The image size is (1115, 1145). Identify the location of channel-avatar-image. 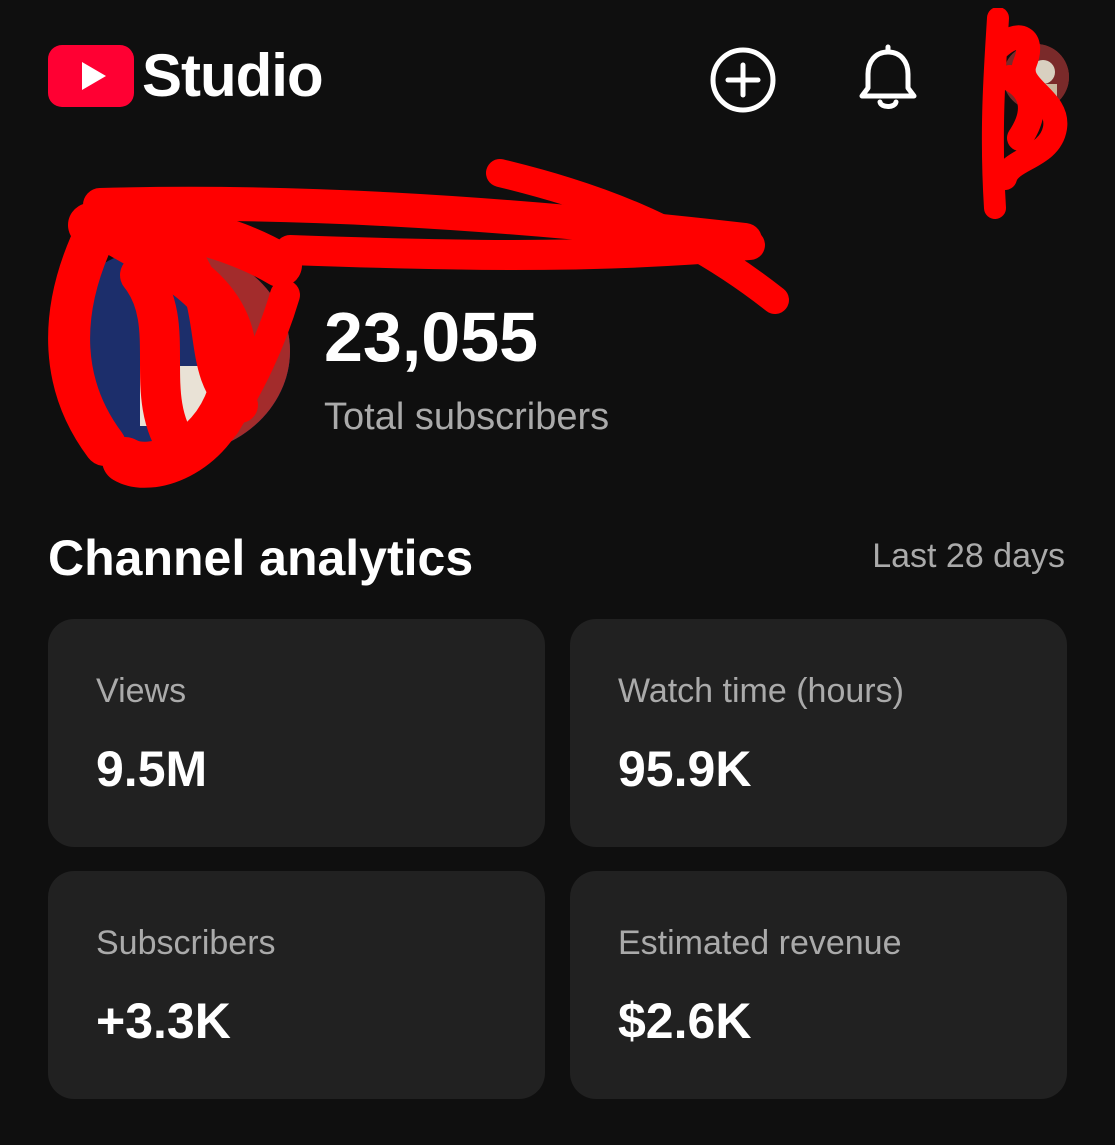
(170, 351).